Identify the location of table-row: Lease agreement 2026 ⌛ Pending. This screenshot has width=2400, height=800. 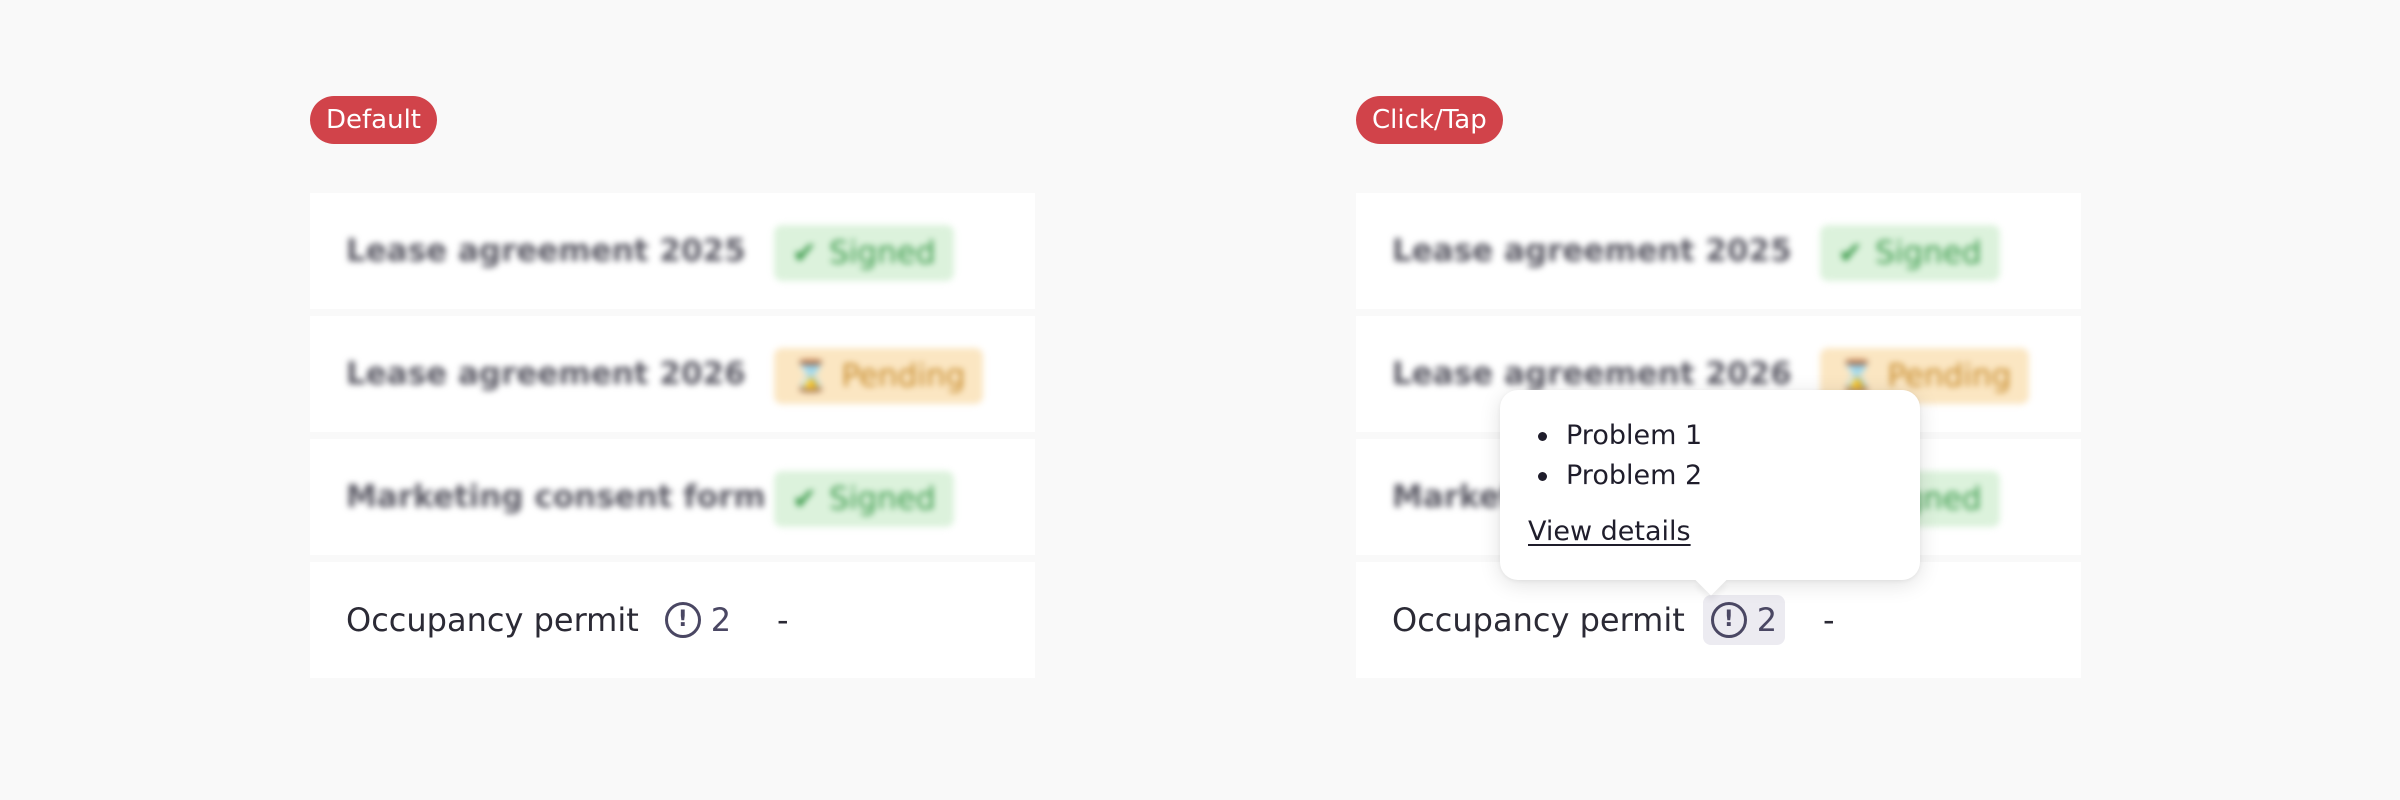
(672, 374).